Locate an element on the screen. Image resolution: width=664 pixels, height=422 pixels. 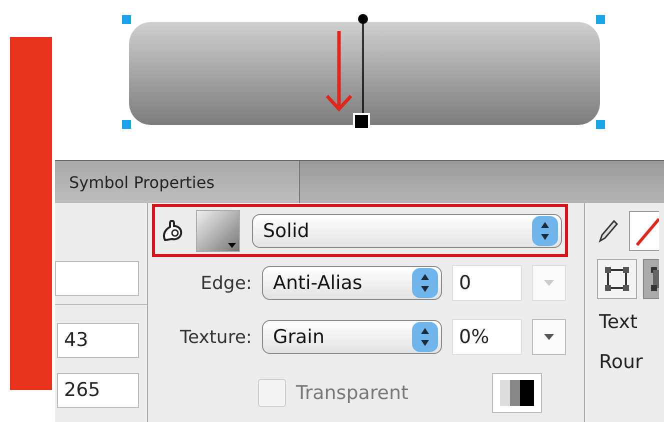
dropdown: Grain is located at coordinates (352, 337).